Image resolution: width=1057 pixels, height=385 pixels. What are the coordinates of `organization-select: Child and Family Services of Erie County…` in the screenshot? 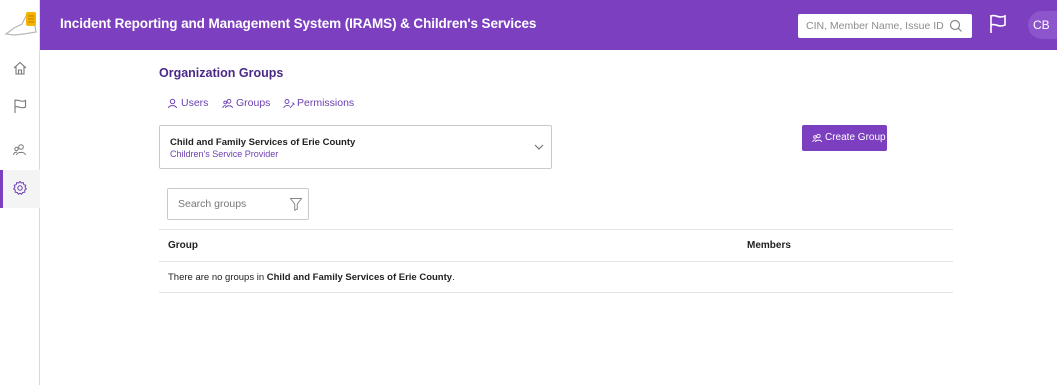 It's located at (355, 147).